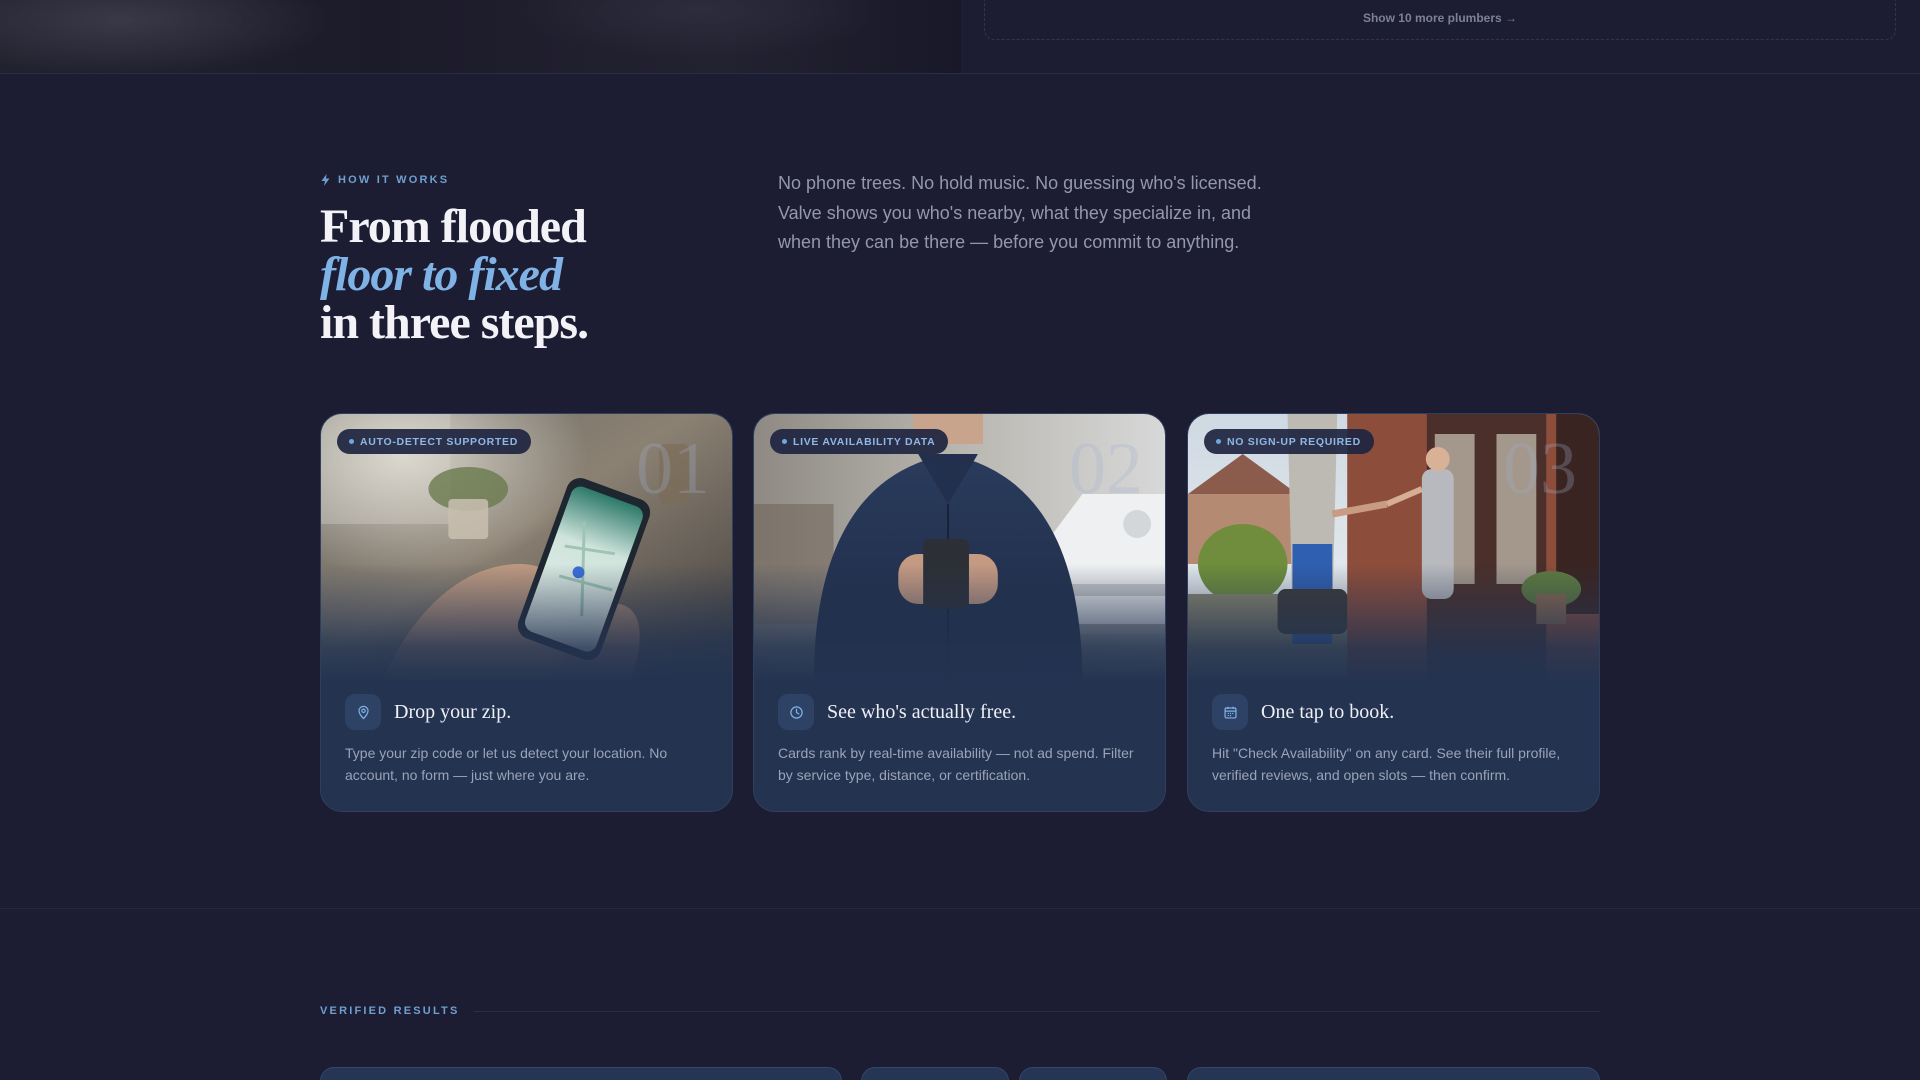 The height and width of the screenshot is (1080, 1920). I want to click on verified-rule, so click(1036, 1011).